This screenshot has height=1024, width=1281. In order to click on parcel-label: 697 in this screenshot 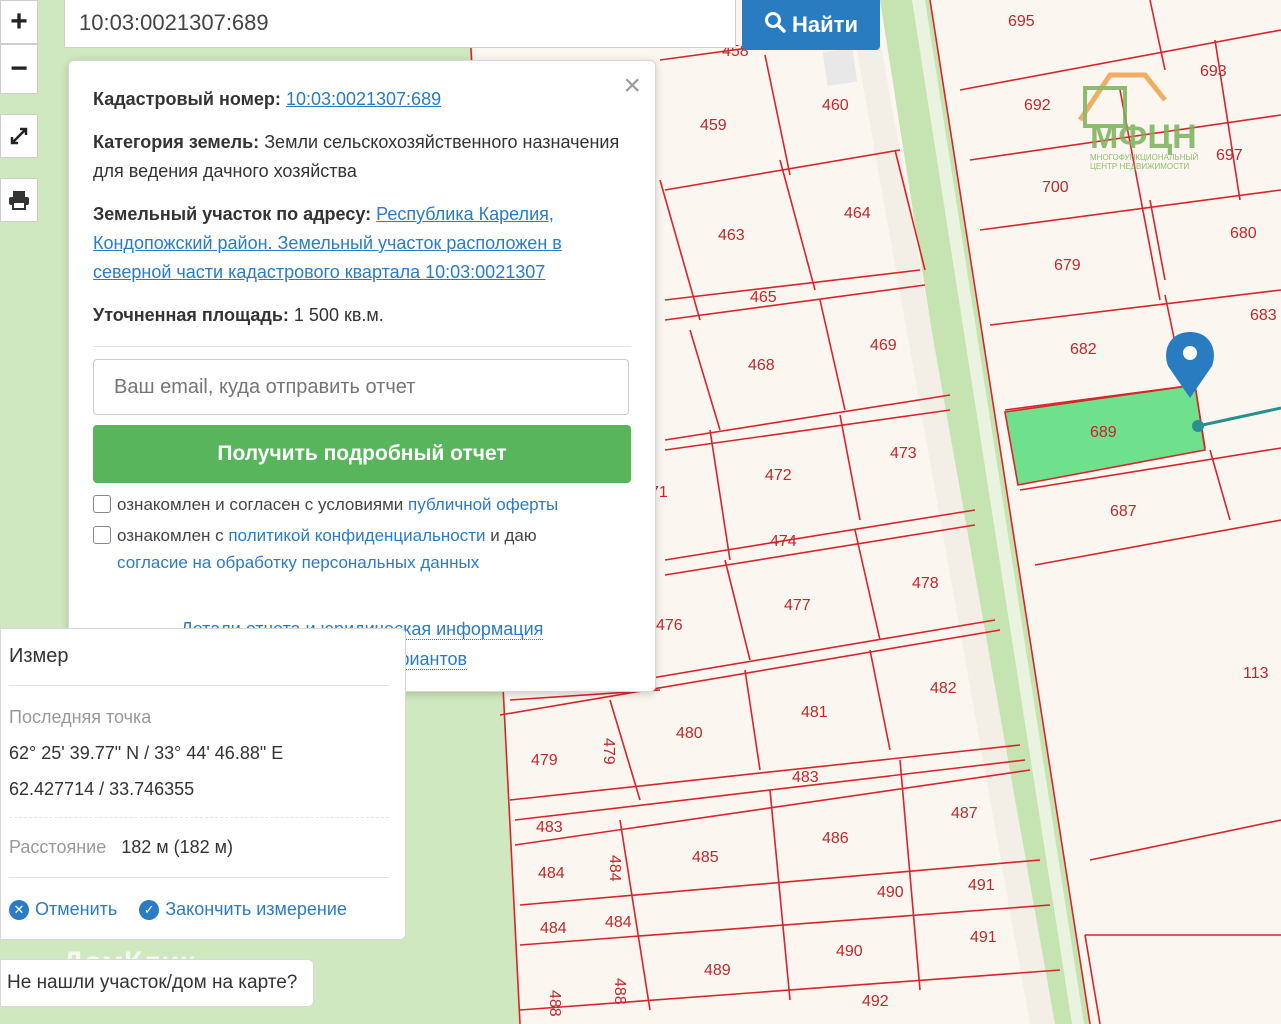, I will do `click(1229, 155)`.